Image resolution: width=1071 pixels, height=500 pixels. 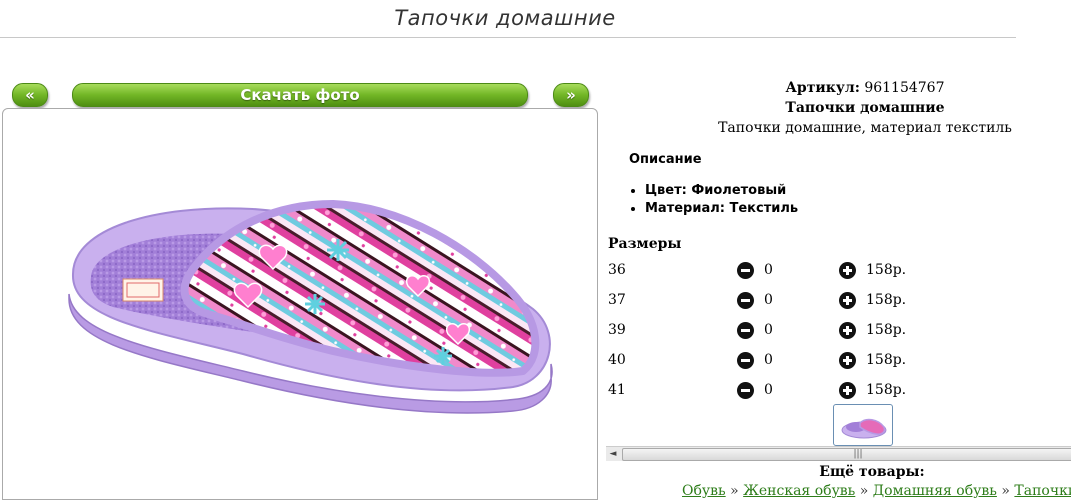 What do you see at coordinates (818, 361) in the screenshot?
I see `size-row: 40 0 158р.` at bounding box center [818, 361].